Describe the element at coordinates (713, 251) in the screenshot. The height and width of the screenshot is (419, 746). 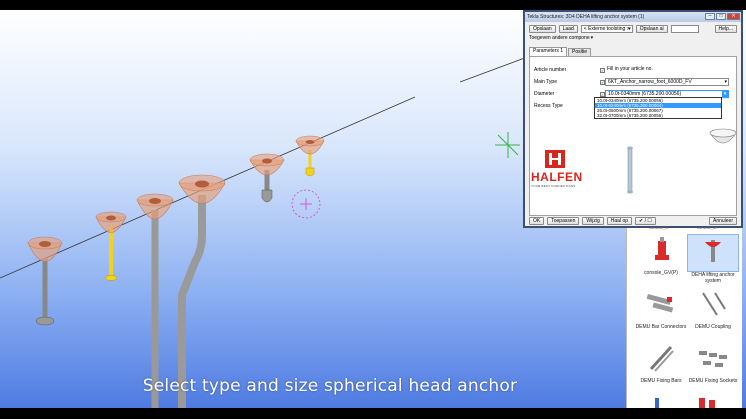
I see `lifting-anchor-icon` at that location.